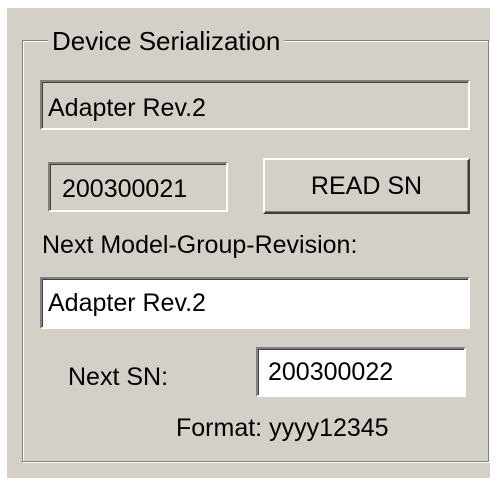 This screenshot has width=497, height=485. What do you see at coordinates (255, 105) in the screenshot?
I see `current-model-field: Adapter Rev.2` at bounding box center [255, 105].